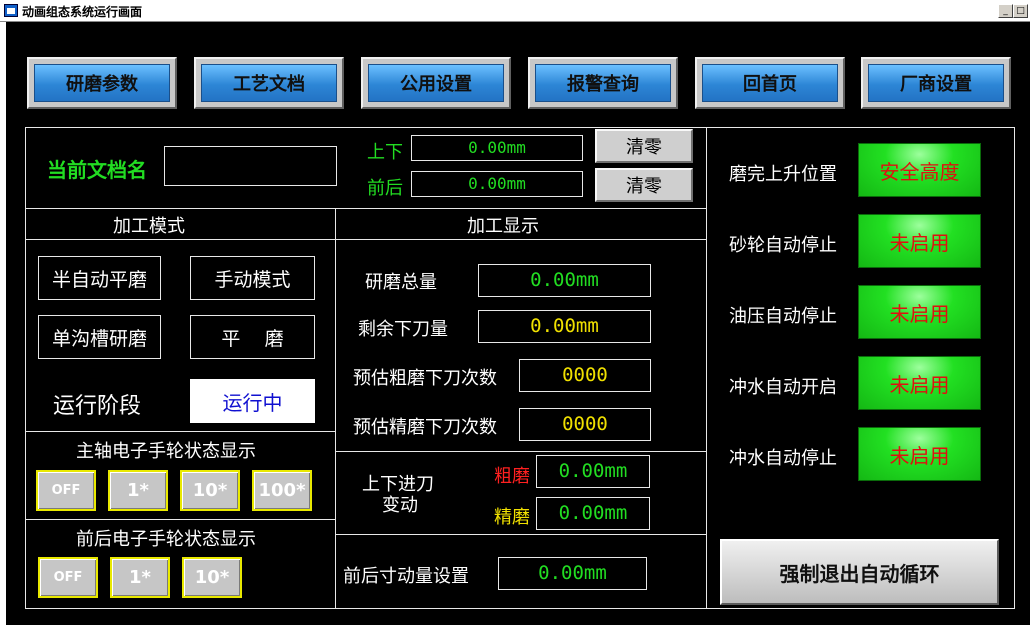  I want to click on up-down-value: 0.00mm, so click(497, 148).